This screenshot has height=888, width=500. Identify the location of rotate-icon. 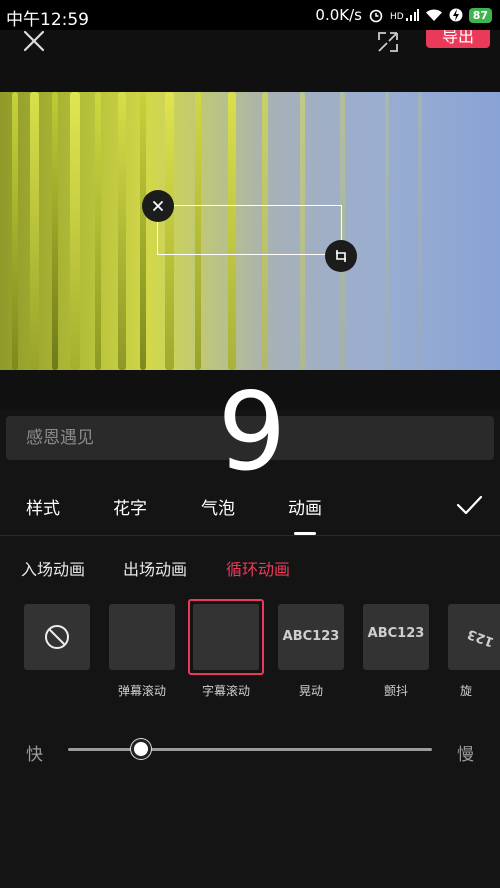
(341, 256).